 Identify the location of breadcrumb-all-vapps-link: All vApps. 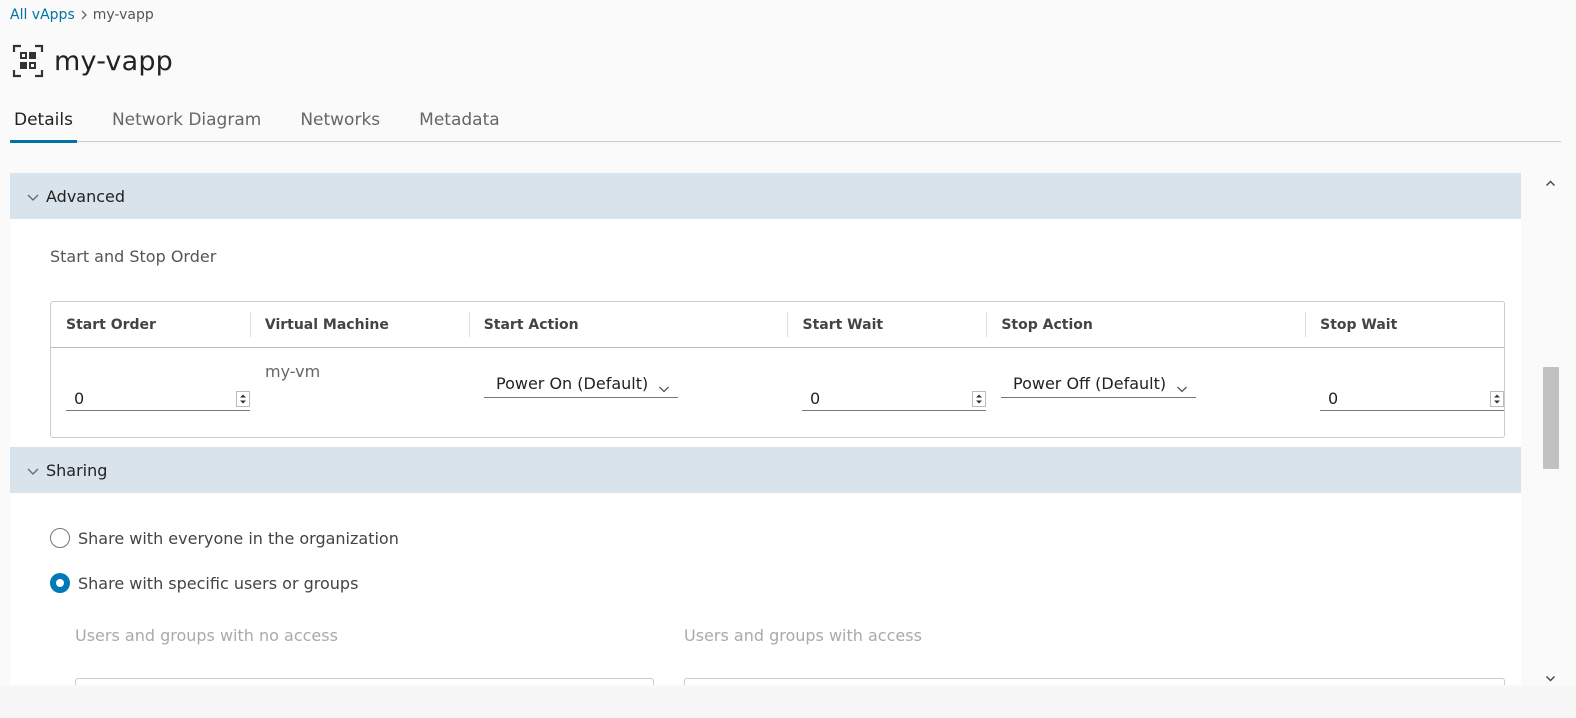
(42, 15).